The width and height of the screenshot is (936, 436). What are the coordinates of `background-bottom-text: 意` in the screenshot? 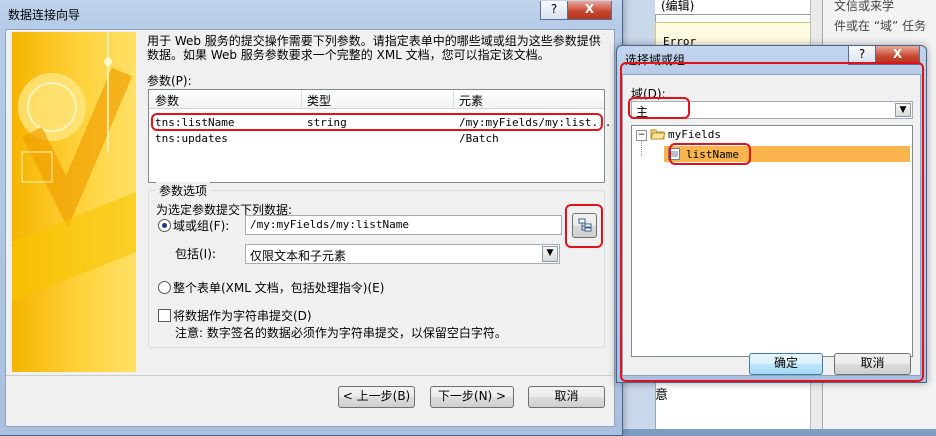 It's located at (662, 395).